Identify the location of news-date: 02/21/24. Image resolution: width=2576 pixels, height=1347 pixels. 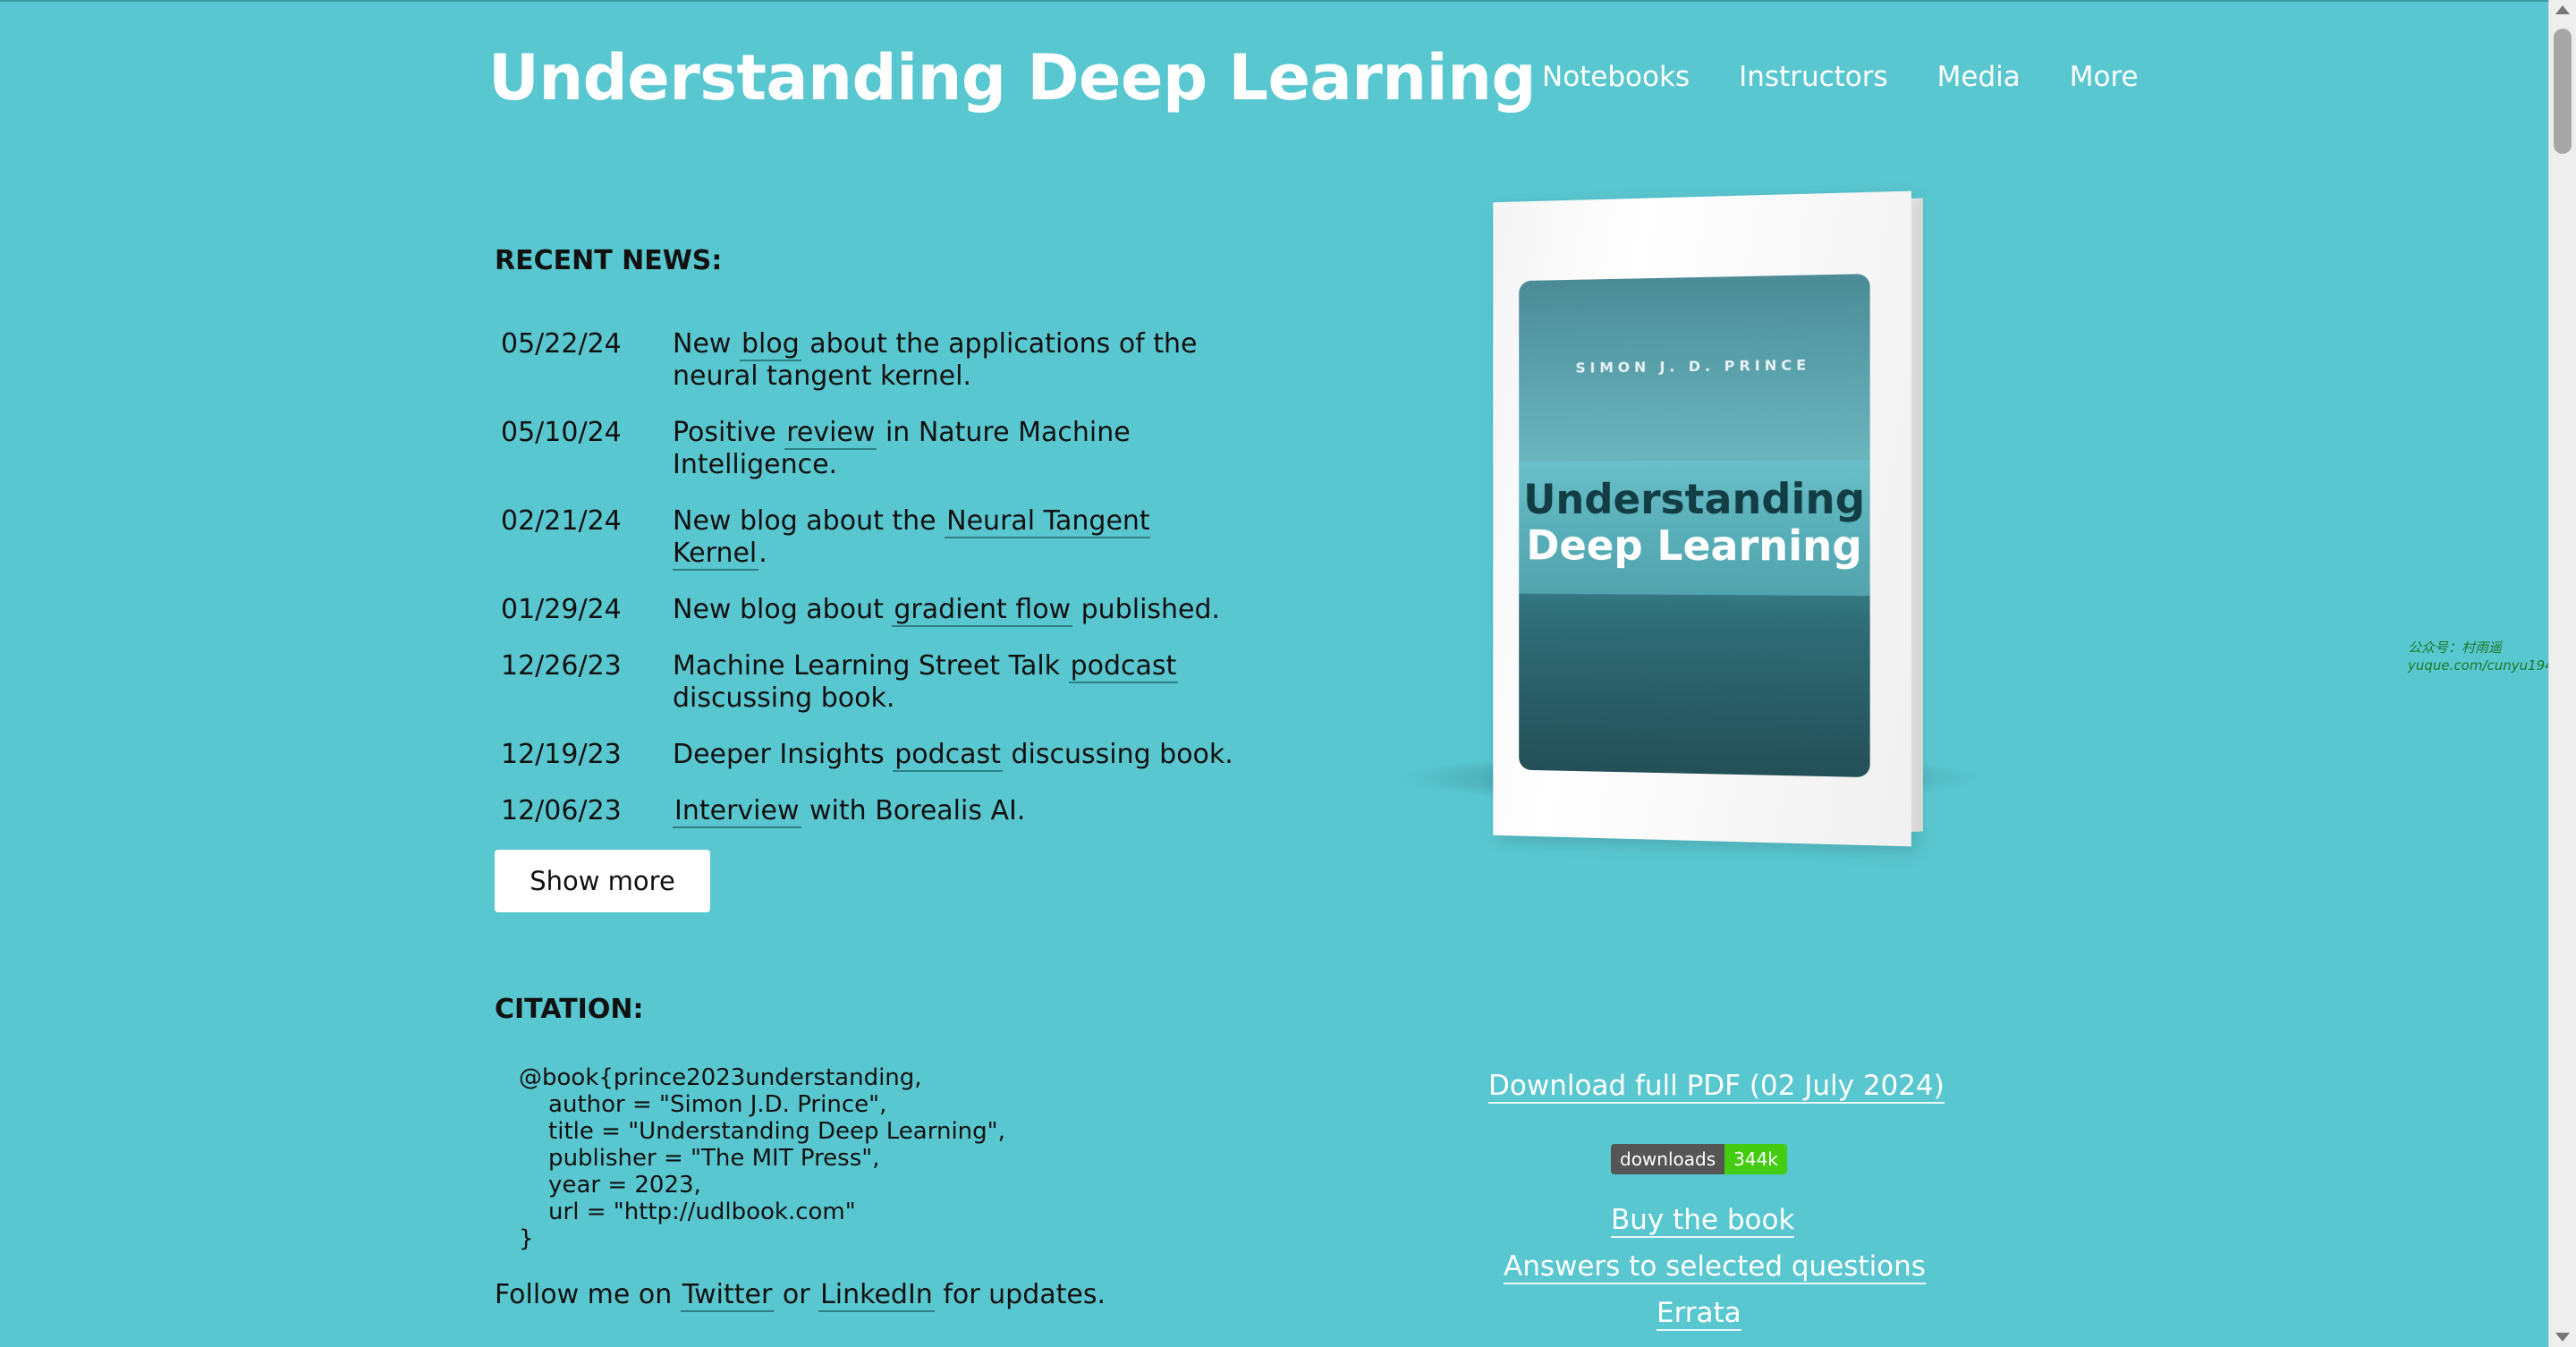
(561, 521).